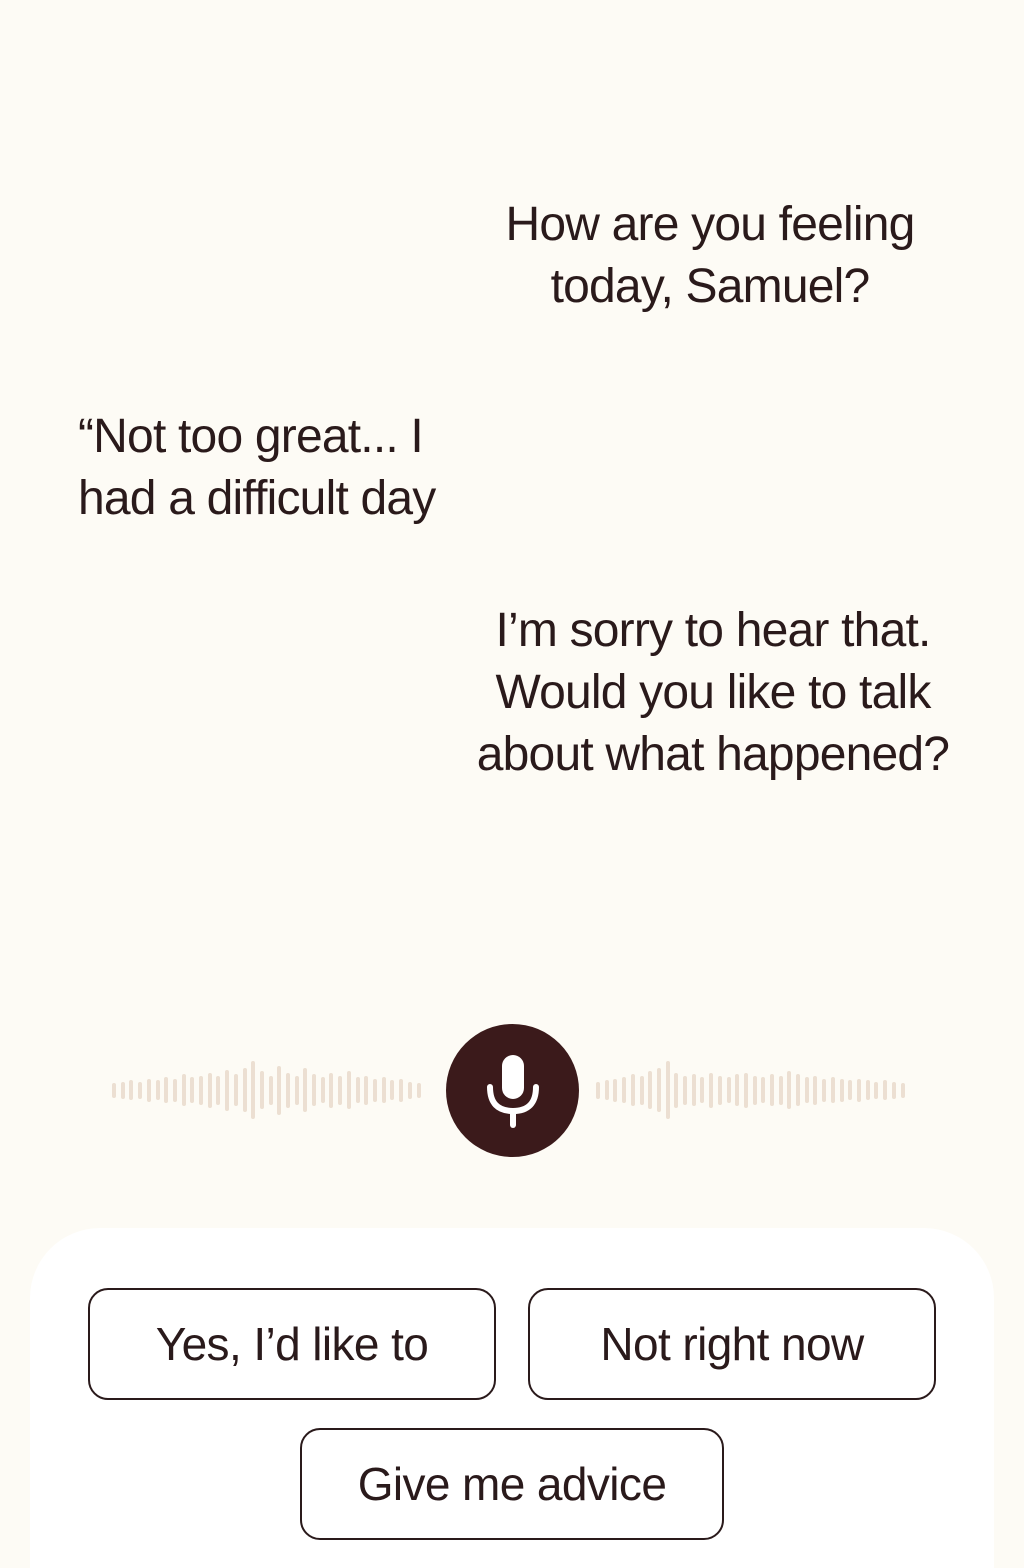  I want to click on message-line: I’m sorry to hear that., so click(713, 630).